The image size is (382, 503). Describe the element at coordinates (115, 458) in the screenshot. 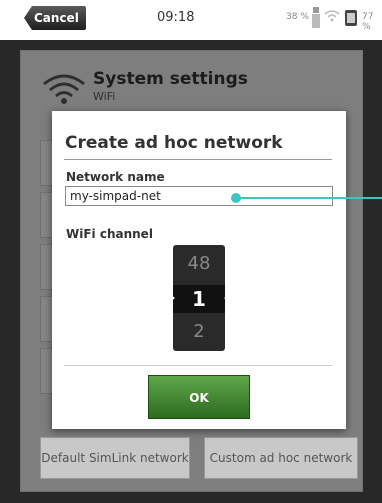

I see `default-simlink-button: Default SimLink network` at that location.